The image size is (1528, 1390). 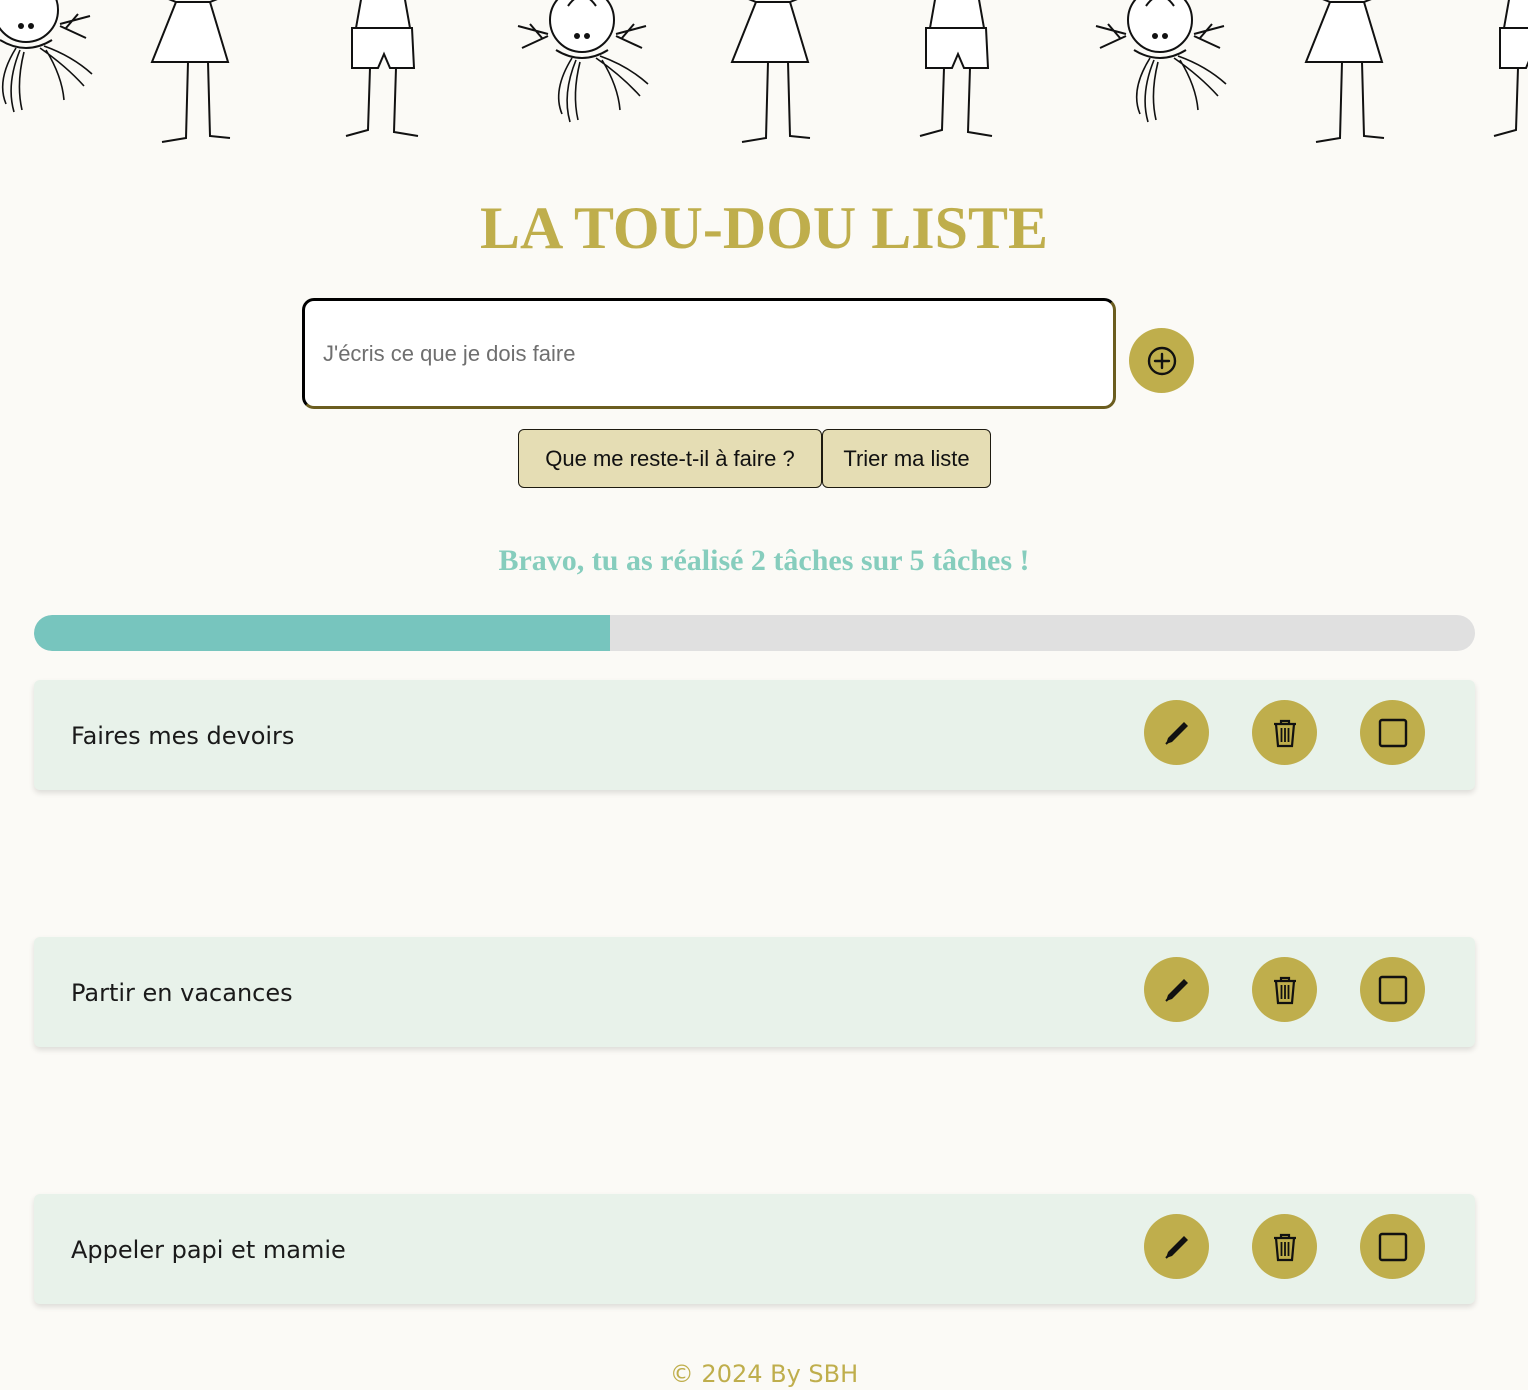 I want to click on task-label: Partir en vacances, so click(x=182, y=993).